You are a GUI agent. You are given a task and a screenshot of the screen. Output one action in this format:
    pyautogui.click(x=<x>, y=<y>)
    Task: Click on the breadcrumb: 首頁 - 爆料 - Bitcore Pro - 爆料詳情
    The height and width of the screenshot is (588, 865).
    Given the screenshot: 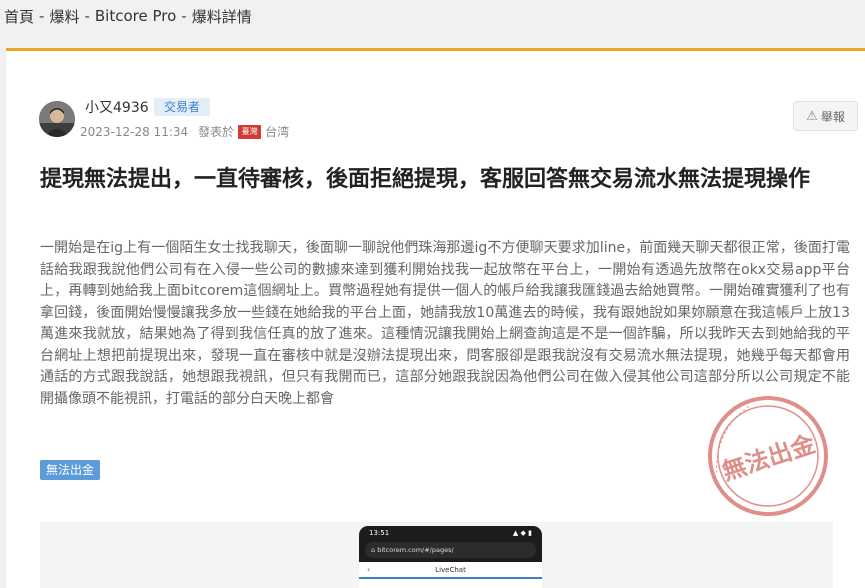 What is the action you would take?
    pyautogui.click(x=128, y=16)
    